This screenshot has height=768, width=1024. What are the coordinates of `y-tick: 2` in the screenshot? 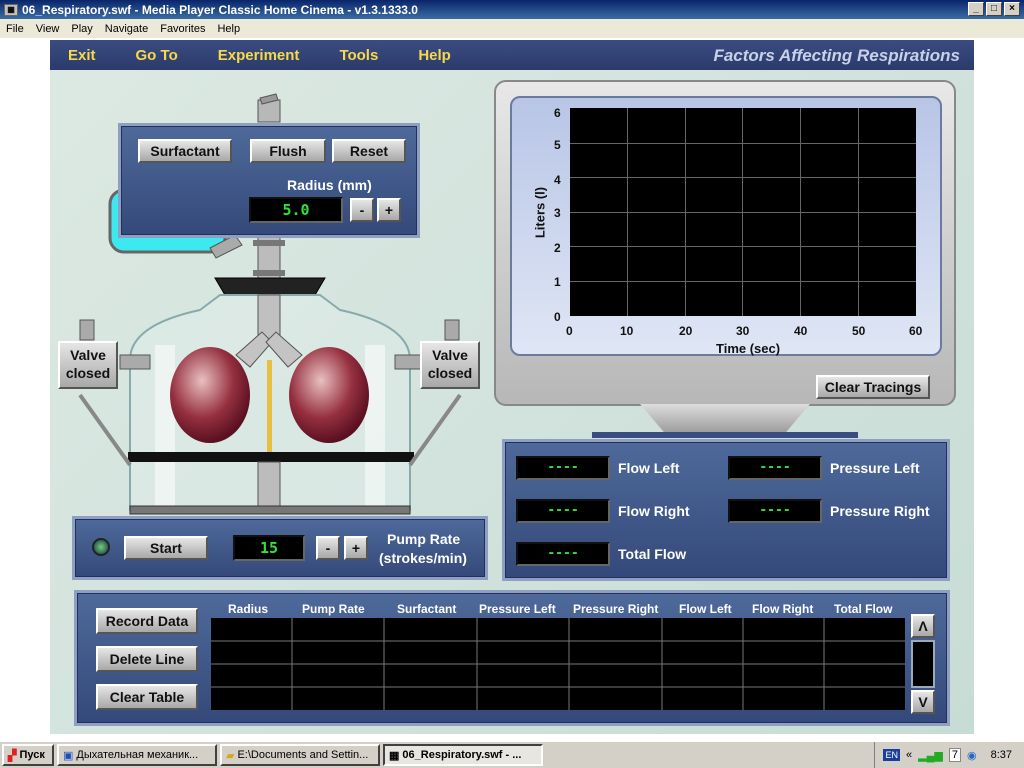 It's located at (557, 248).